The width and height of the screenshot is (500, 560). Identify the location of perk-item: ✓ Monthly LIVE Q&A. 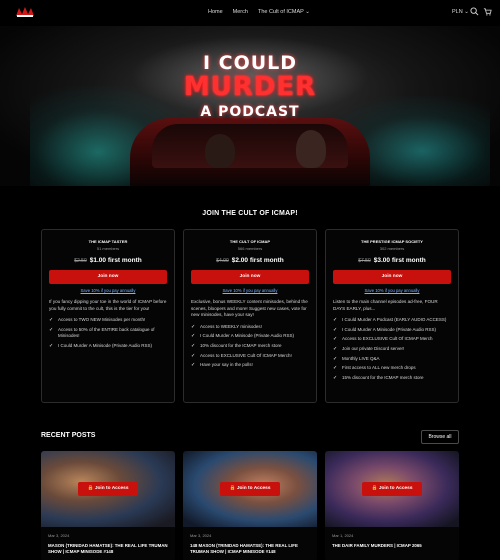
(392, 359).